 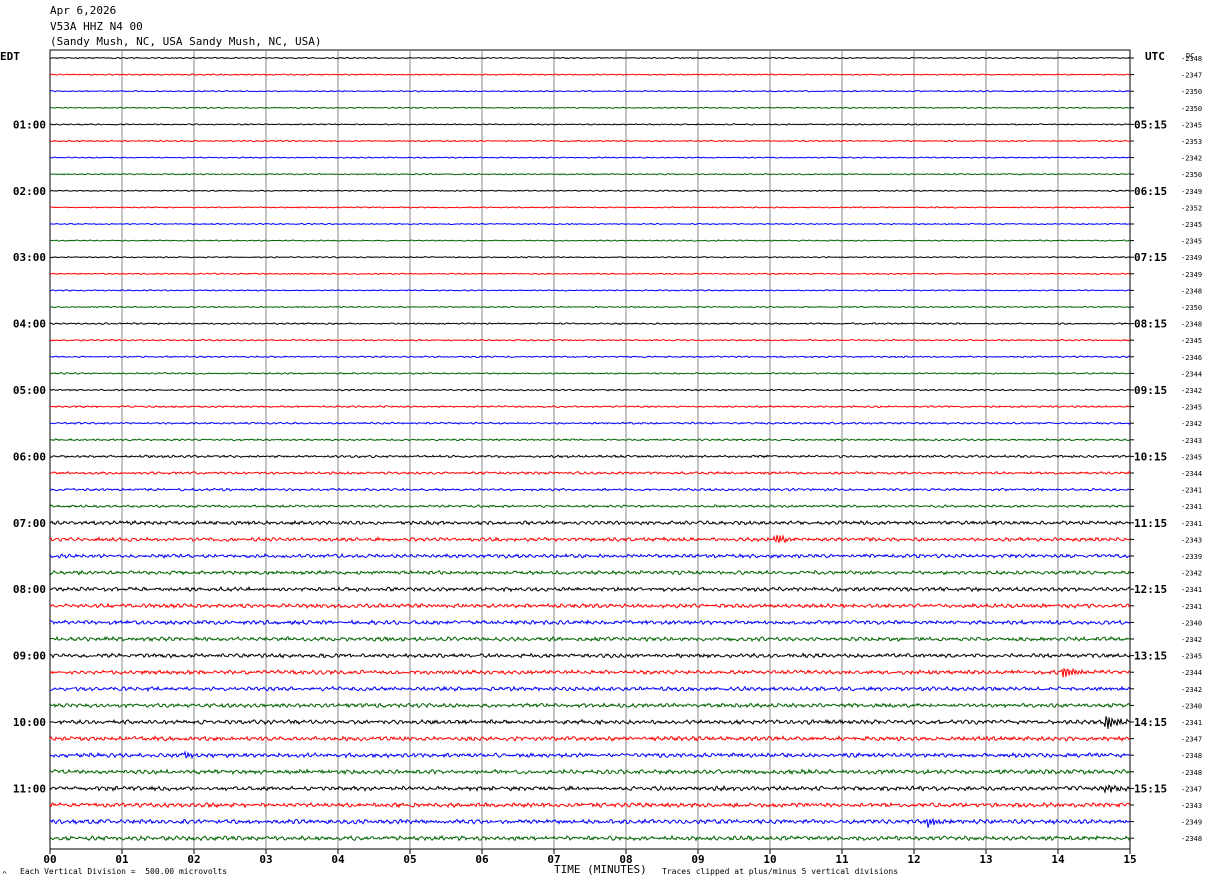 What do you see at coordinates (1155, 56) in the screenshot?
I see `right-timezone-label: UTC` at bounding box center [1155, 56].